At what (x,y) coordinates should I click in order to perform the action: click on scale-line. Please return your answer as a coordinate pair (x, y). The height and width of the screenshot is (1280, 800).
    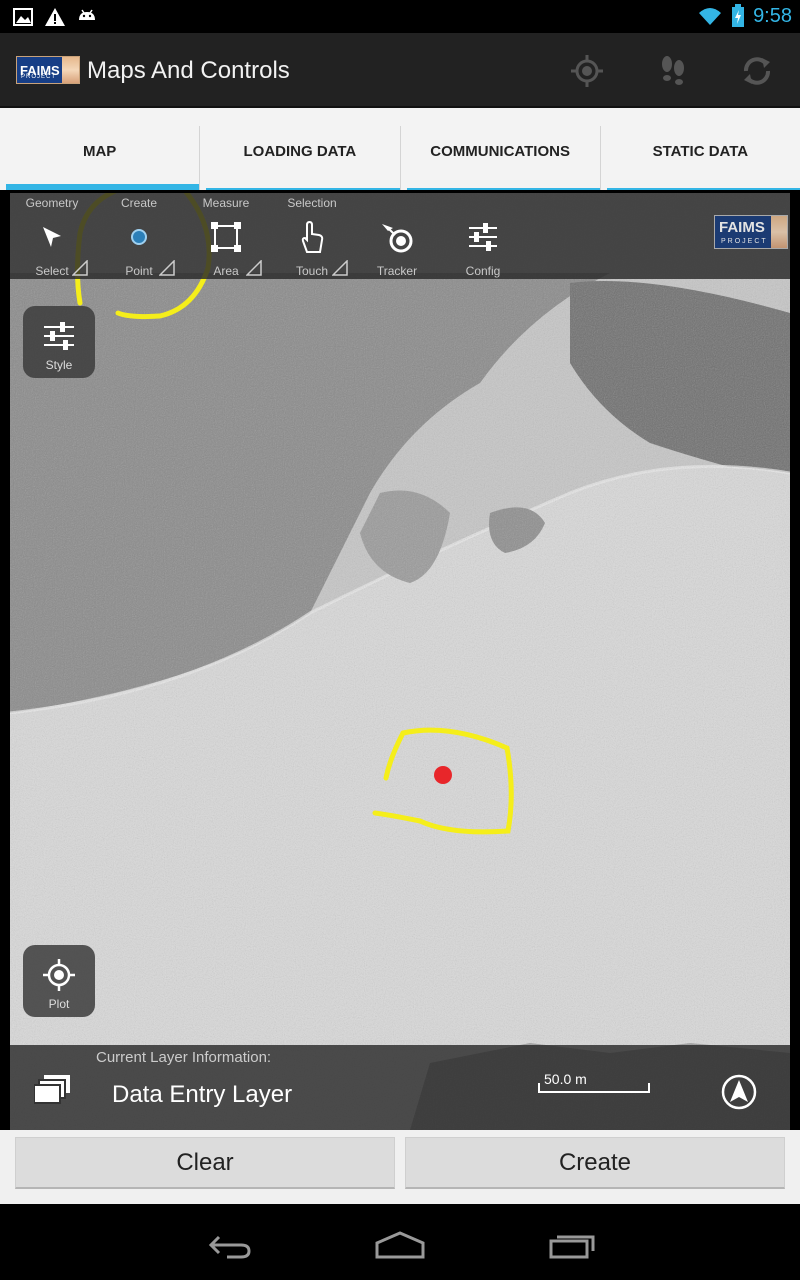
    Looking at the image, I should click on (594, 1088).